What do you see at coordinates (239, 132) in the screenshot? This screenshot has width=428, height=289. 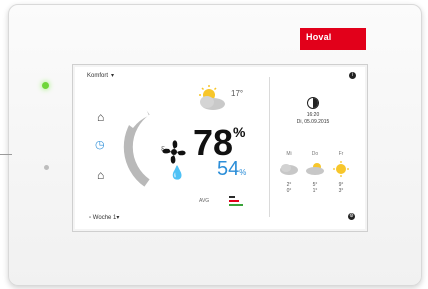 I see `humidity-unit: %` at bounding box center [239, 132].